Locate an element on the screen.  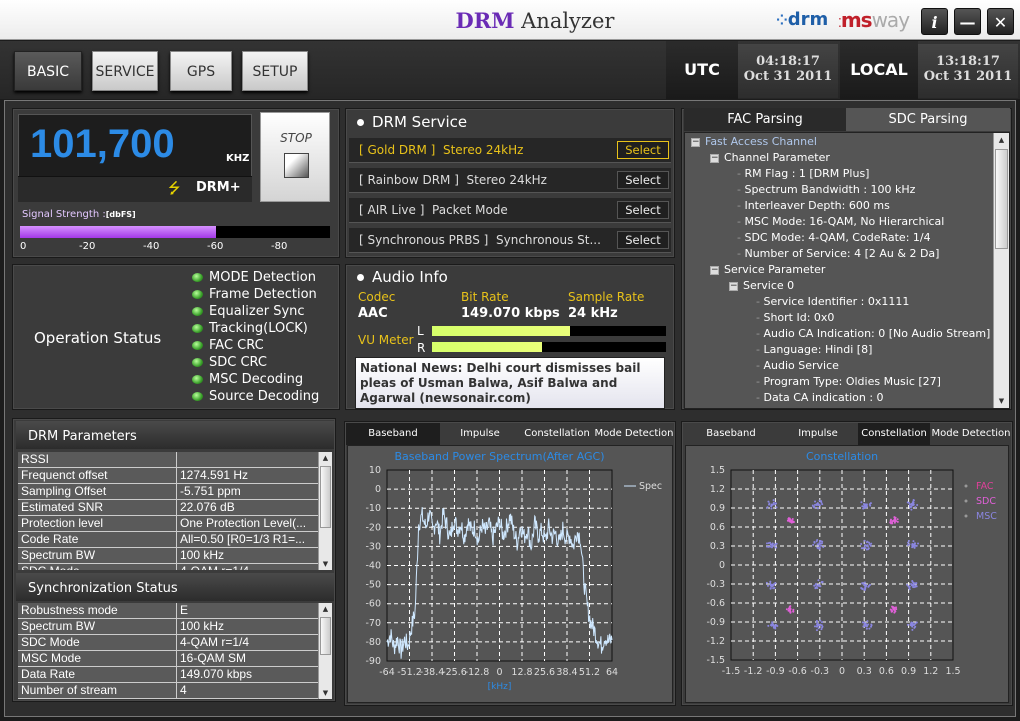
sync-status-scrollbar: ▲ ▼ is located at coordinates (325, 651).